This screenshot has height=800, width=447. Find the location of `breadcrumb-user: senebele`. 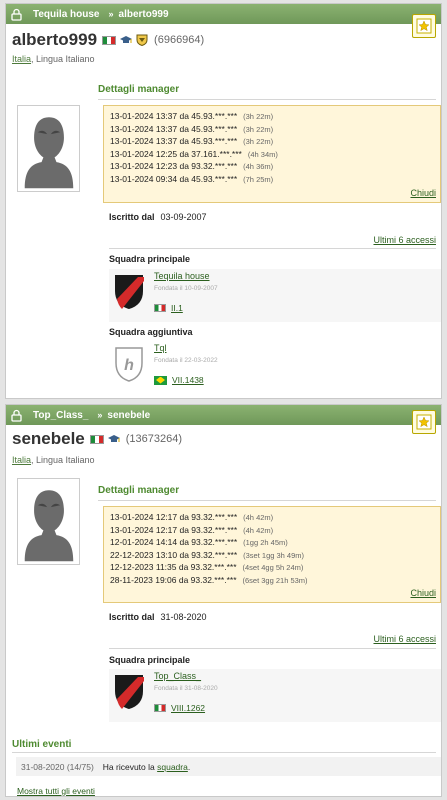

breadcrumb-user: senebele is located at coordinates (129, 415).